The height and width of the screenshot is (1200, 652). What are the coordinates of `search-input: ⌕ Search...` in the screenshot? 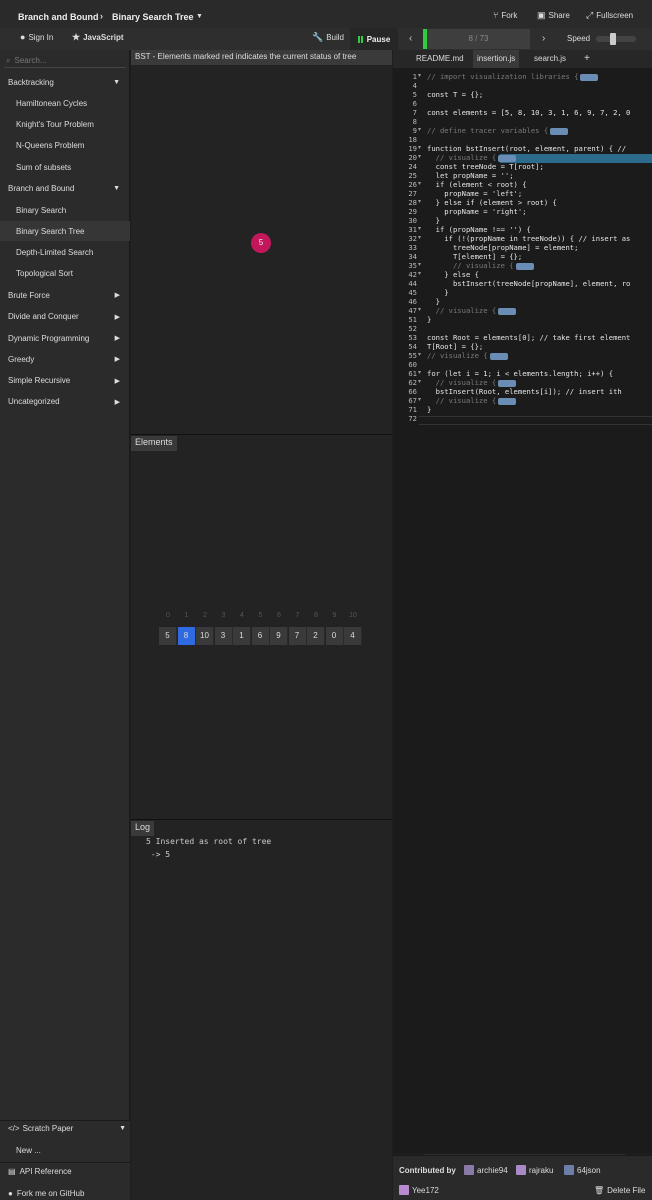 It's located at (65, 61).